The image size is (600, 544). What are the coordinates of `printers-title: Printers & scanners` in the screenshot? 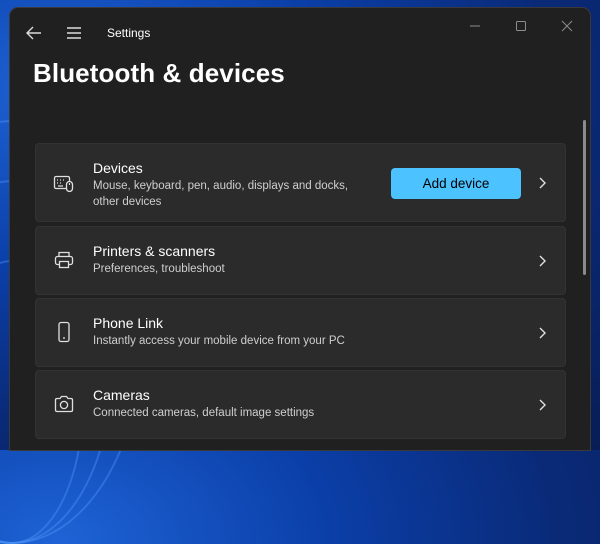 It's located at (154, 251).